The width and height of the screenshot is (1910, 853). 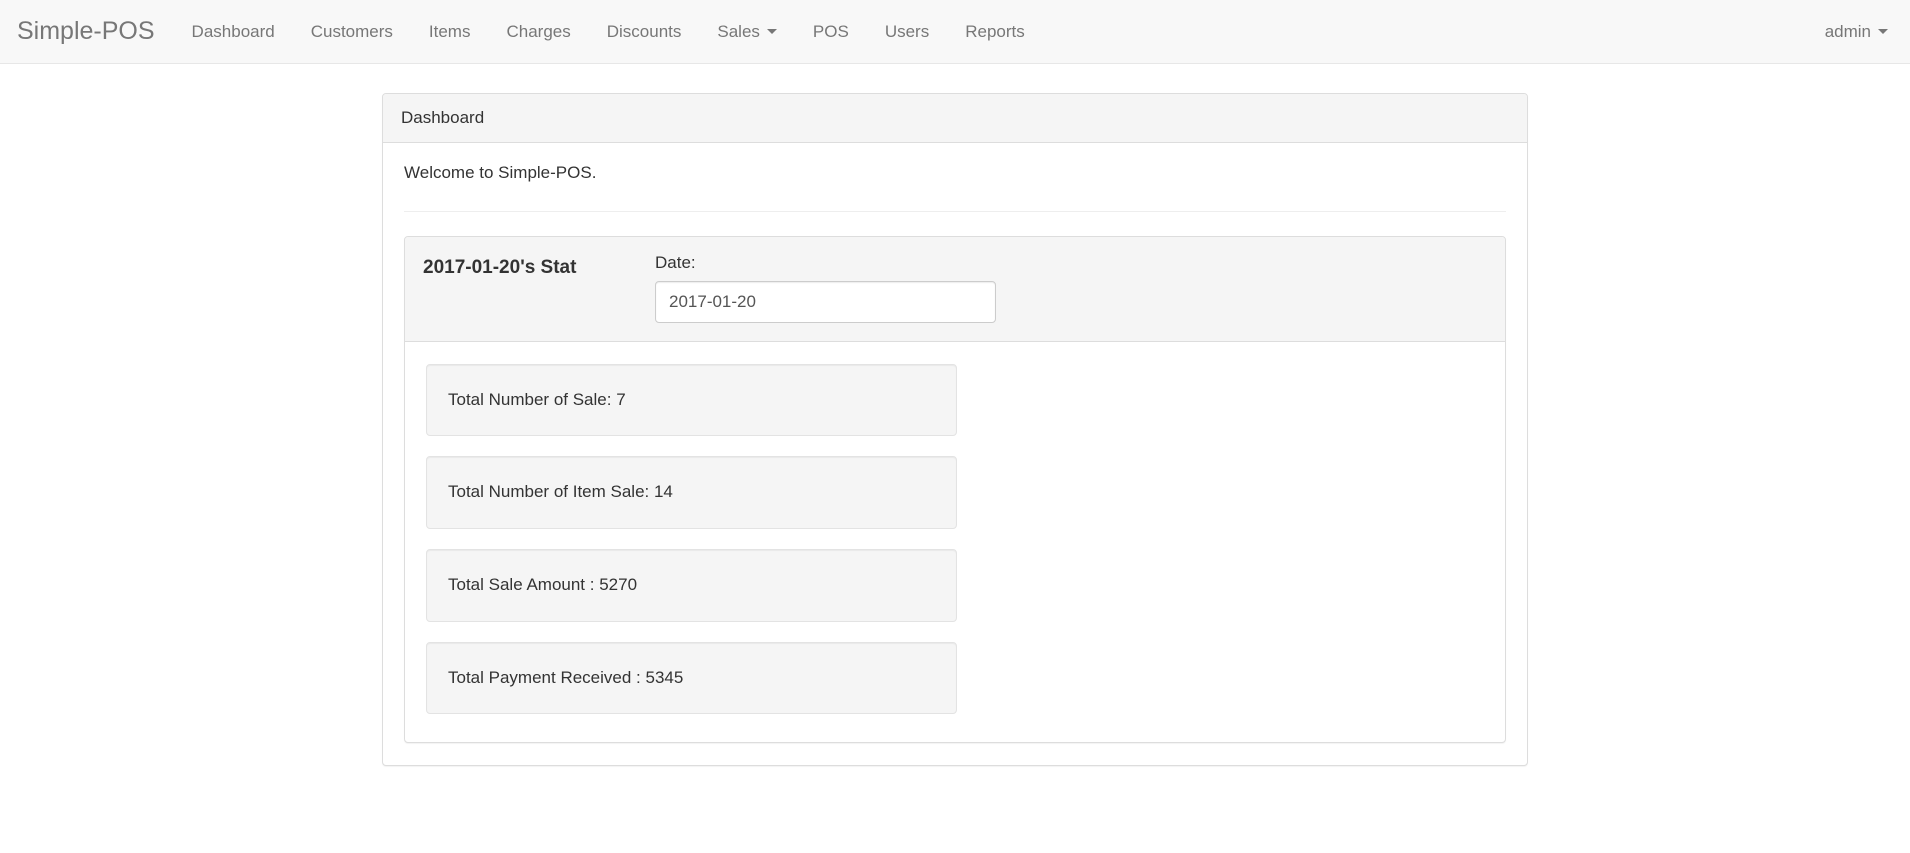 I want to click on stat-total-payment-received: Total Payment Received : 5345, so click(x=566, y=677).